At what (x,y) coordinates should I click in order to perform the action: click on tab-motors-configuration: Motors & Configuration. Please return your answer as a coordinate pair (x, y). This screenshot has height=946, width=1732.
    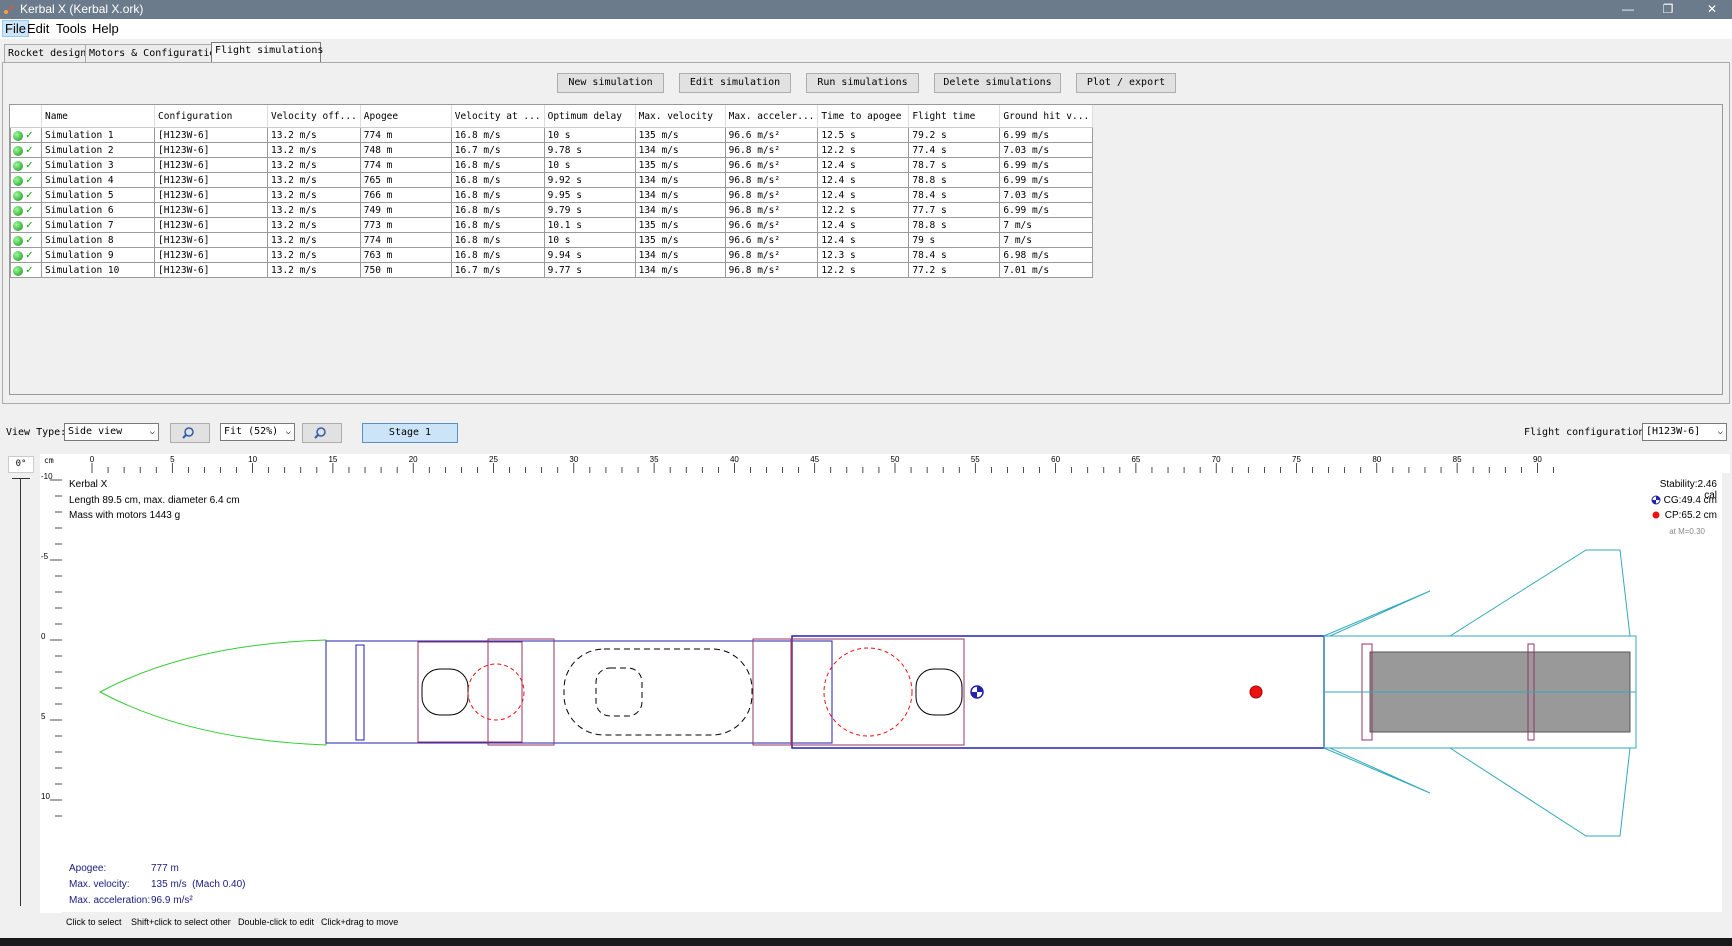
    Looking at the image, I should click on (153, 53).